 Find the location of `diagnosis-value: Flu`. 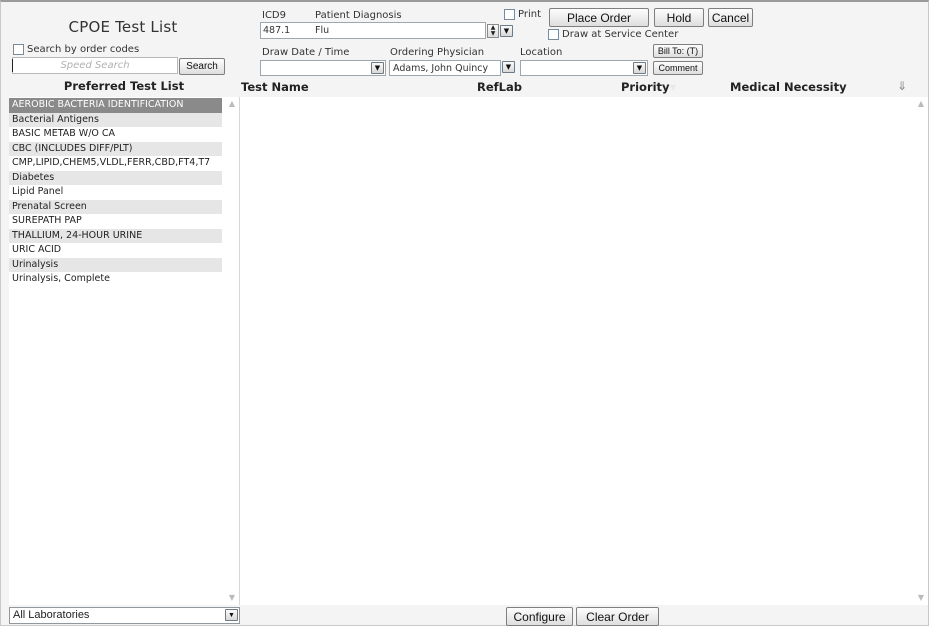

diagnosis-value: Flu is located at coordinates (322, 30).